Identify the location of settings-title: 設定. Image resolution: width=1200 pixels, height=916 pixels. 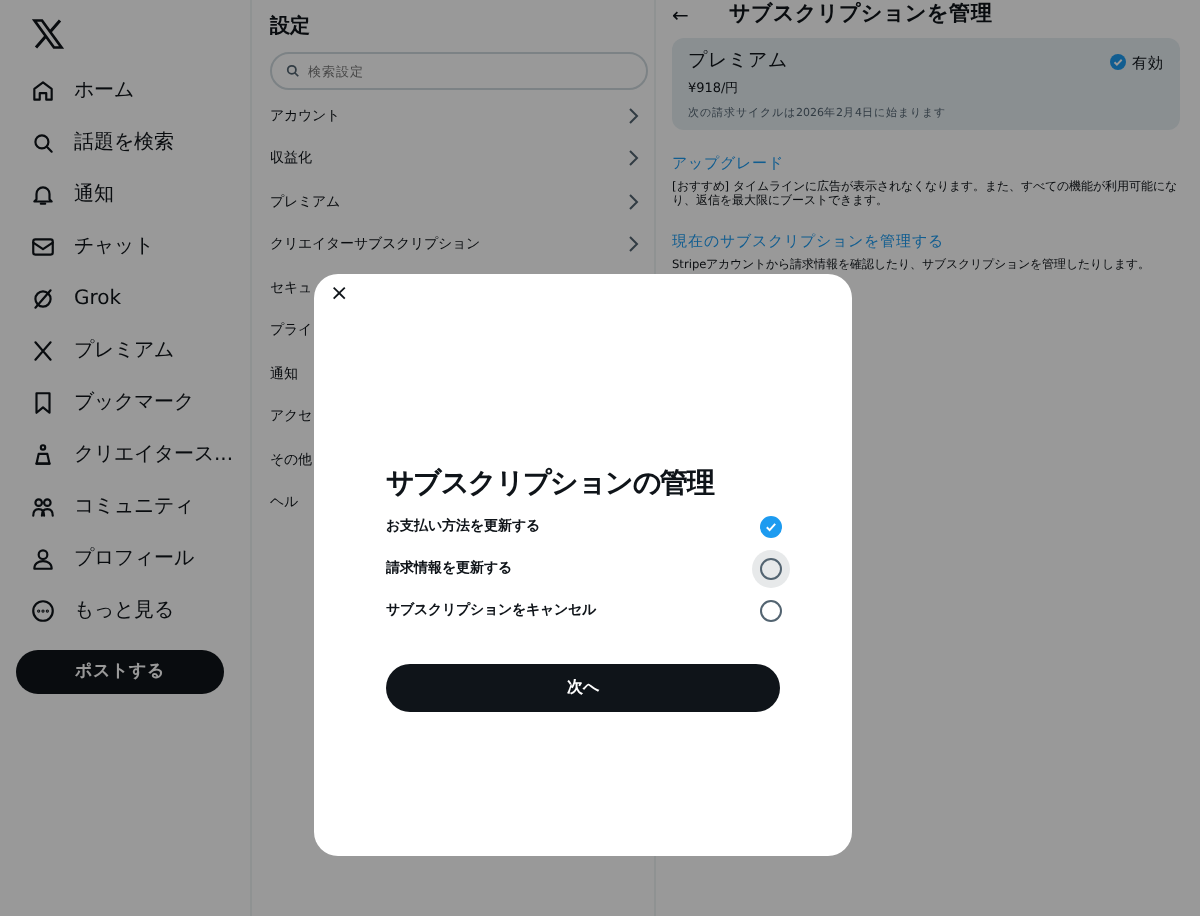
(291, 26).